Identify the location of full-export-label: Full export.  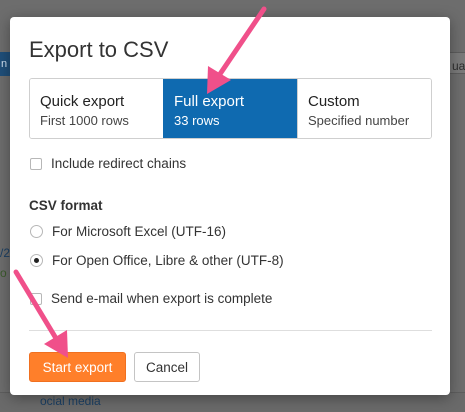
(209, 101).